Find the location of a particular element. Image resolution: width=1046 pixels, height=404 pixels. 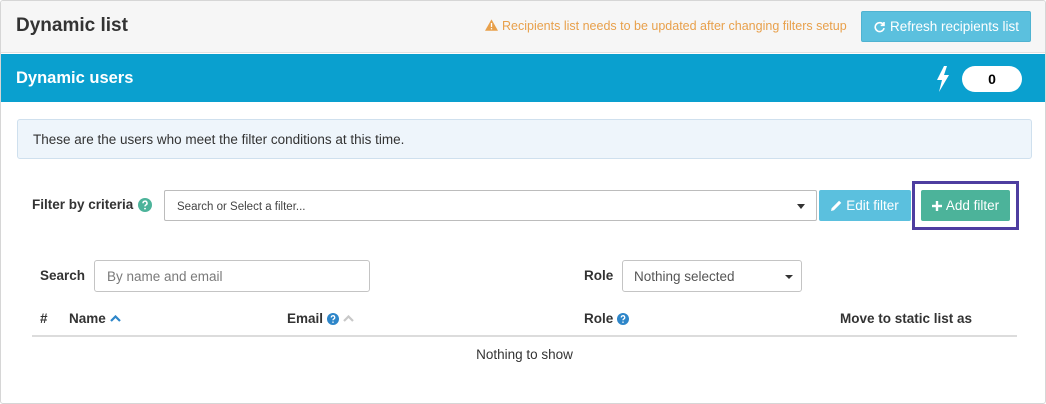

refresh-recipients-button: Refresh recipients list is located at coordinates (946, 26).